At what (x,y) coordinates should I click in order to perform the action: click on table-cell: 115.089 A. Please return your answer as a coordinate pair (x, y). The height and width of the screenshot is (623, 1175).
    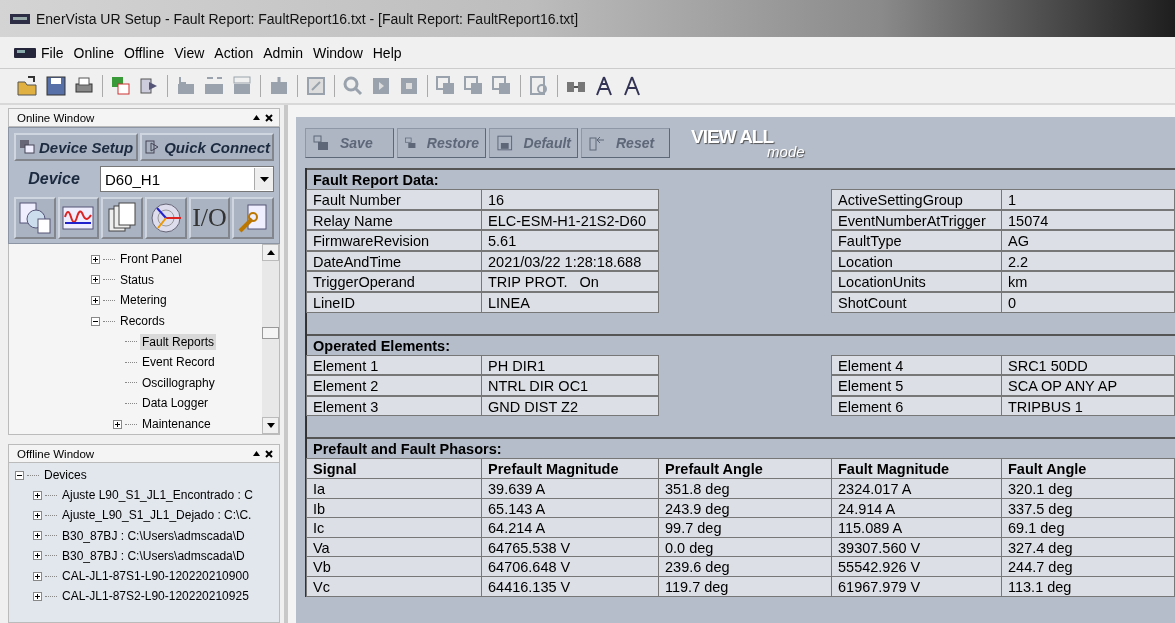
    Looking at the image, I should click on (916, 527).